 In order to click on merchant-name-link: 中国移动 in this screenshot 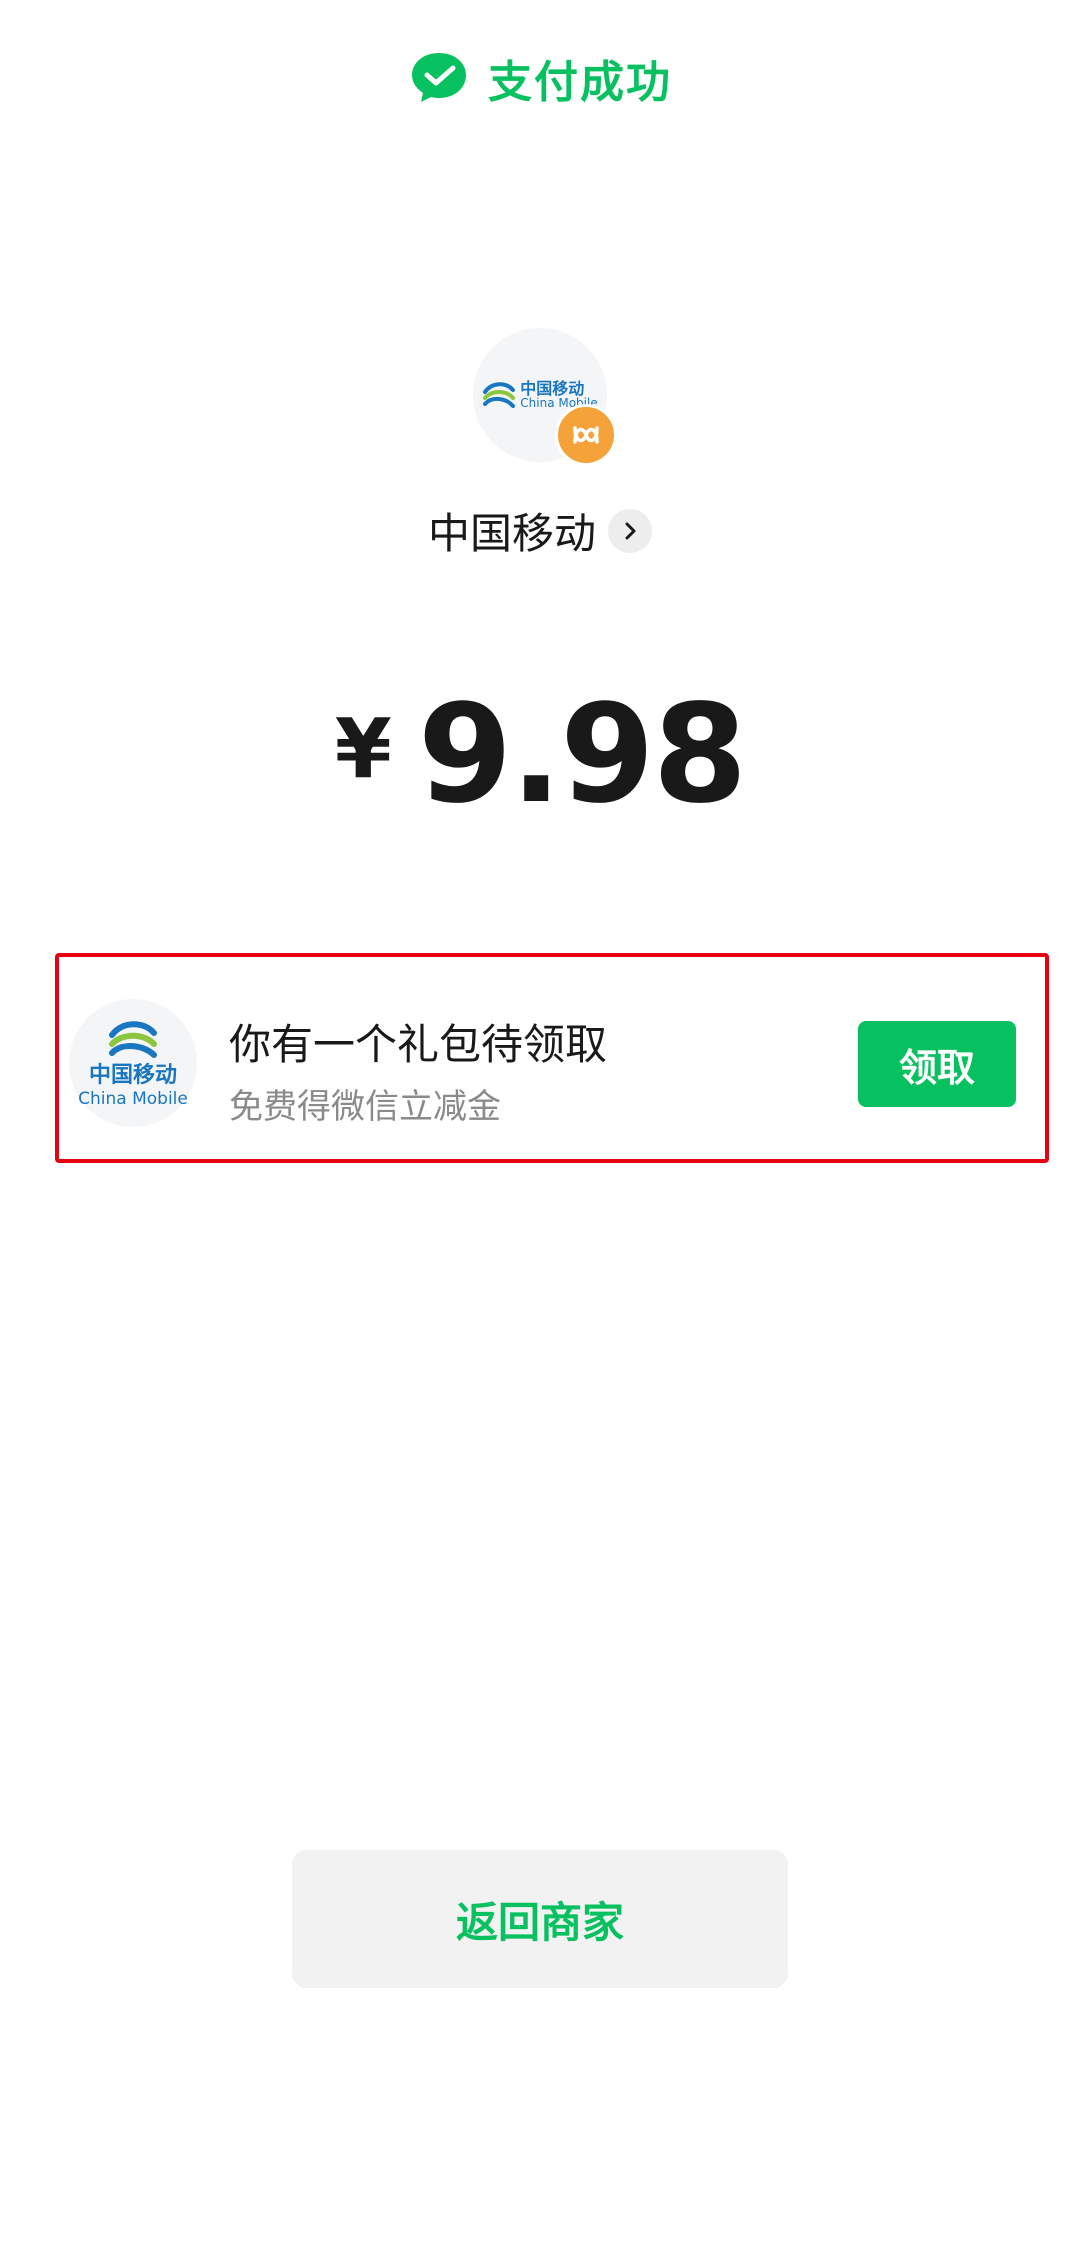, I will do `click(540, 530)`.